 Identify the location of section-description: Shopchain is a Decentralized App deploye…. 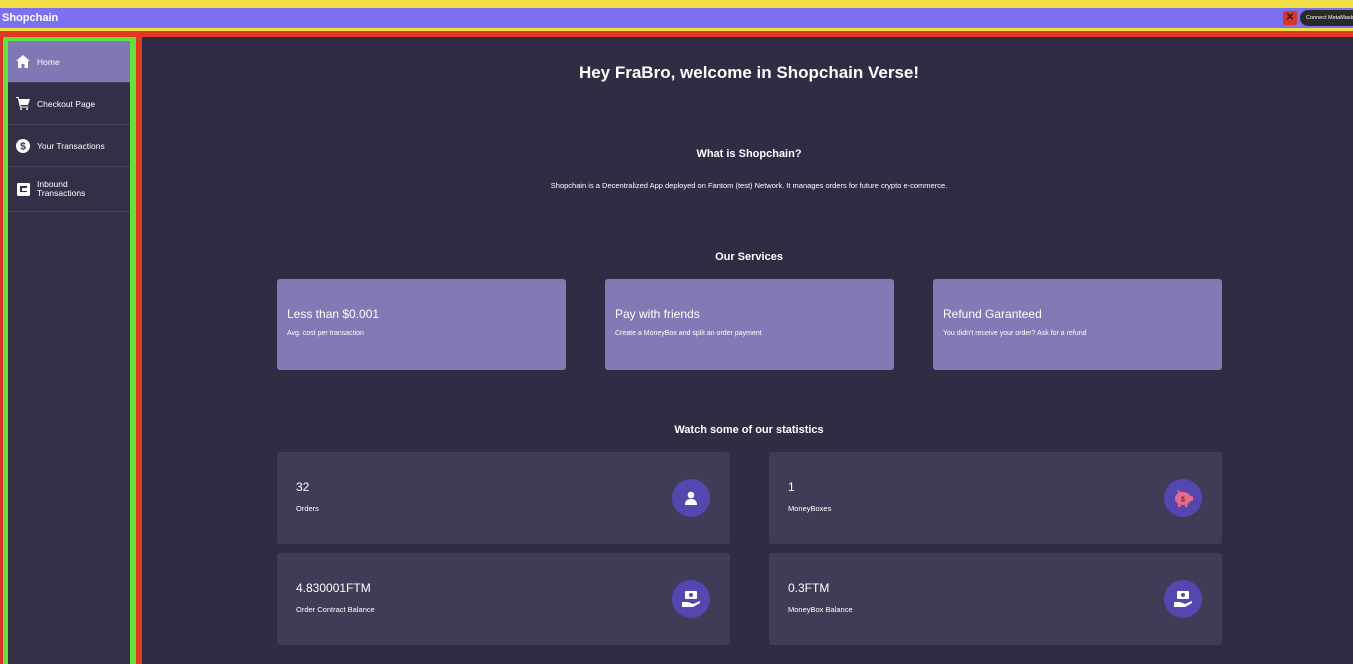
(749, 185).